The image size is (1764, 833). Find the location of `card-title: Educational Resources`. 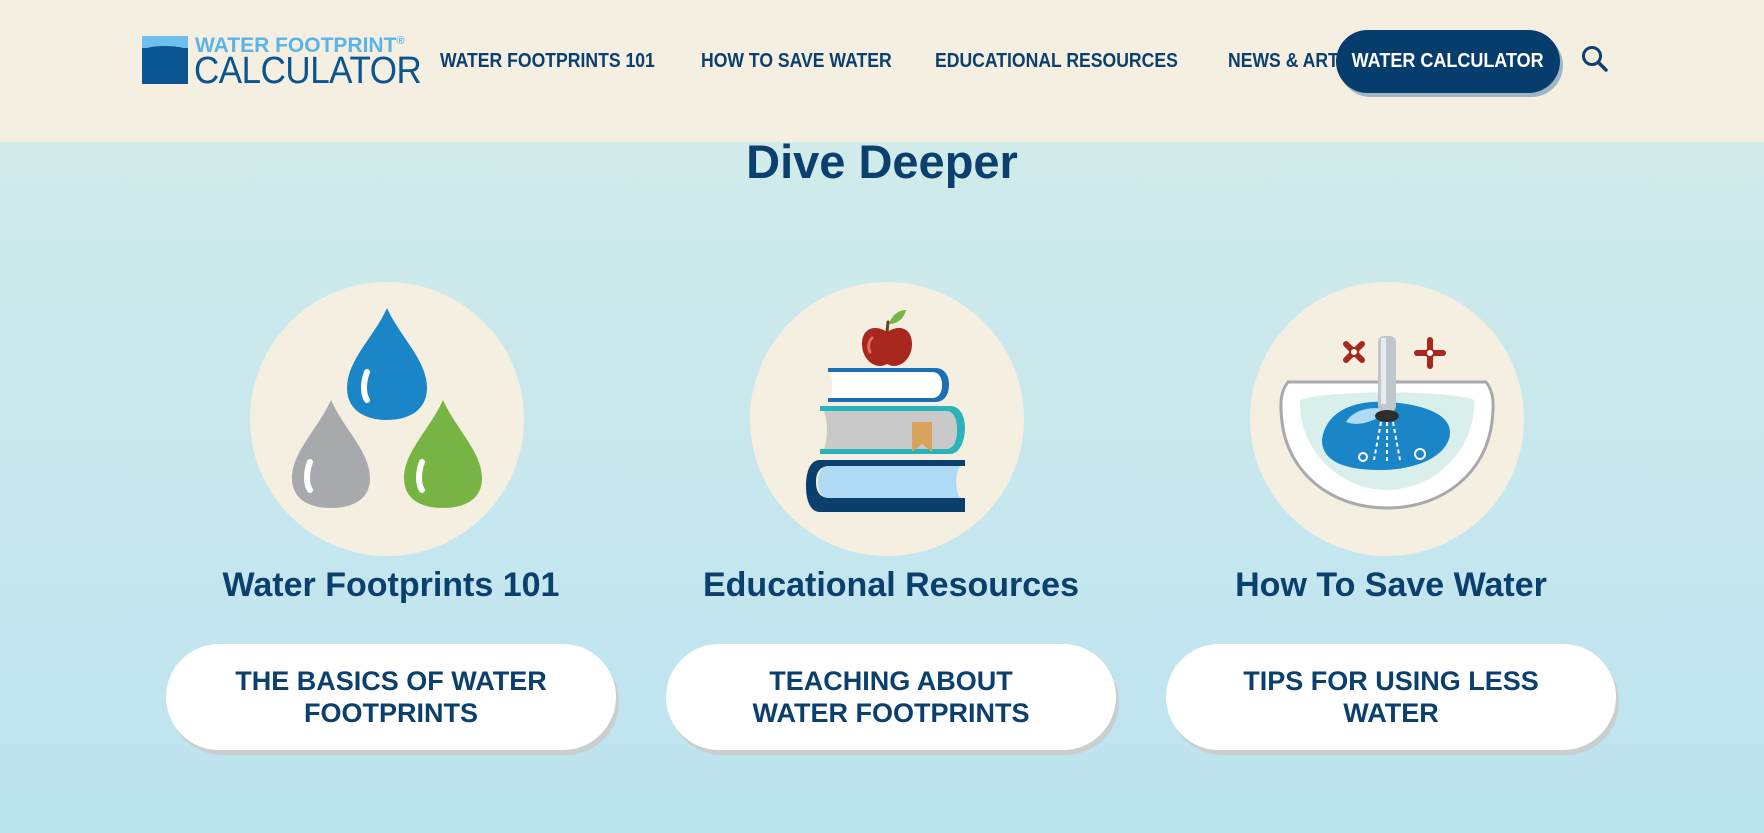

card-title: Educational Resources is located at coordinates (890, 585).